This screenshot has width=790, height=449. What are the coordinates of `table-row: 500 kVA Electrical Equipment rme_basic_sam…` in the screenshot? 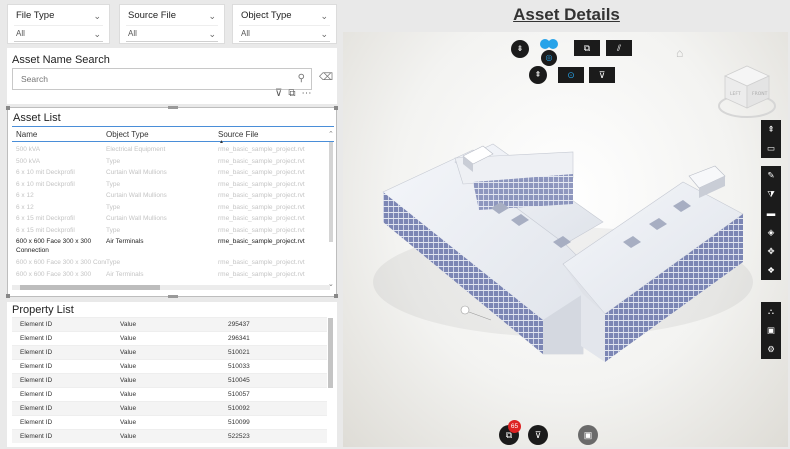 It's located at (170, 150).